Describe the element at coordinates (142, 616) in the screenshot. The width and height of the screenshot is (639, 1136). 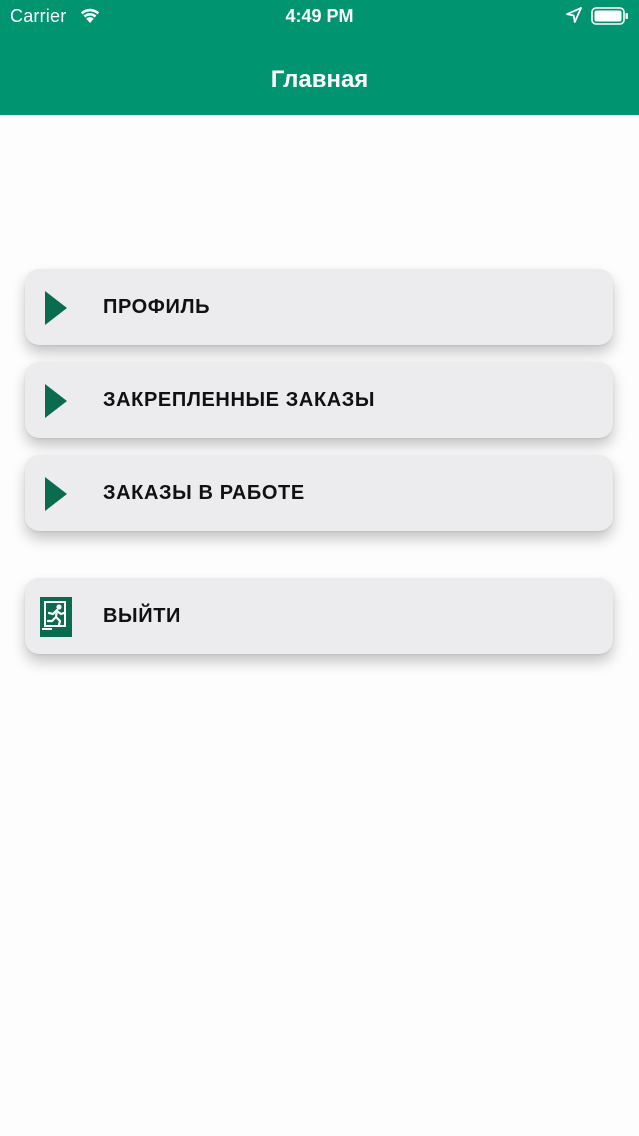
I see `menu-item-label: ВЫЙТИ` at that location.